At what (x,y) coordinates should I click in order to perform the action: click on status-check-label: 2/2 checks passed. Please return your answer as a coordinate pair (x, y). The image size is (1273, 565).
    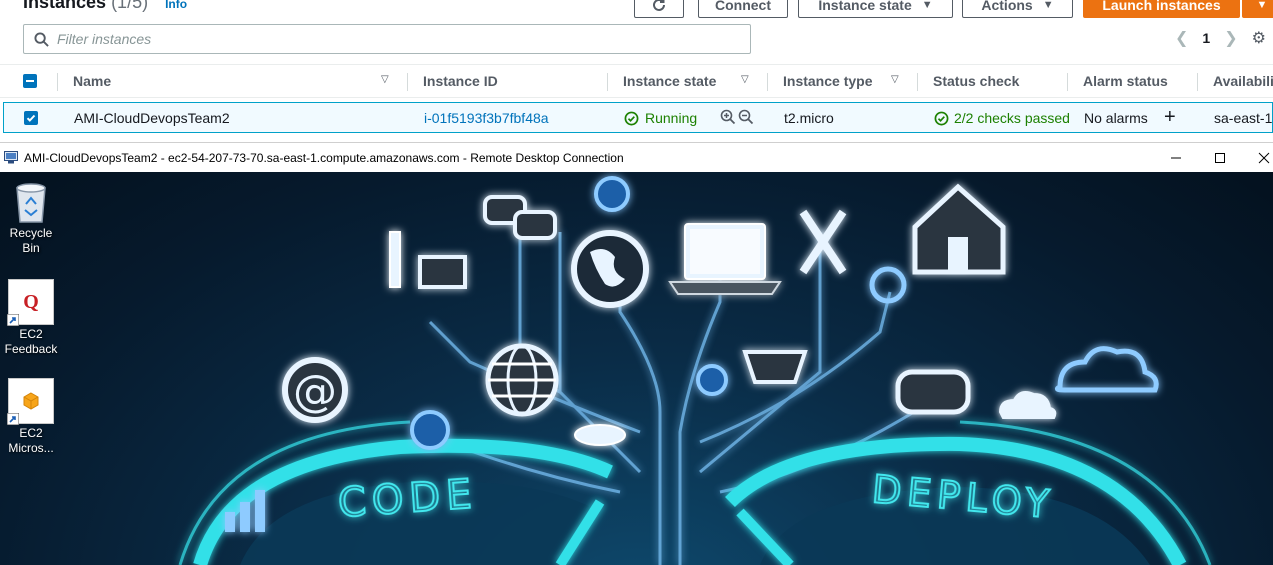
    Looking at the image, I should click on (1012, 118).